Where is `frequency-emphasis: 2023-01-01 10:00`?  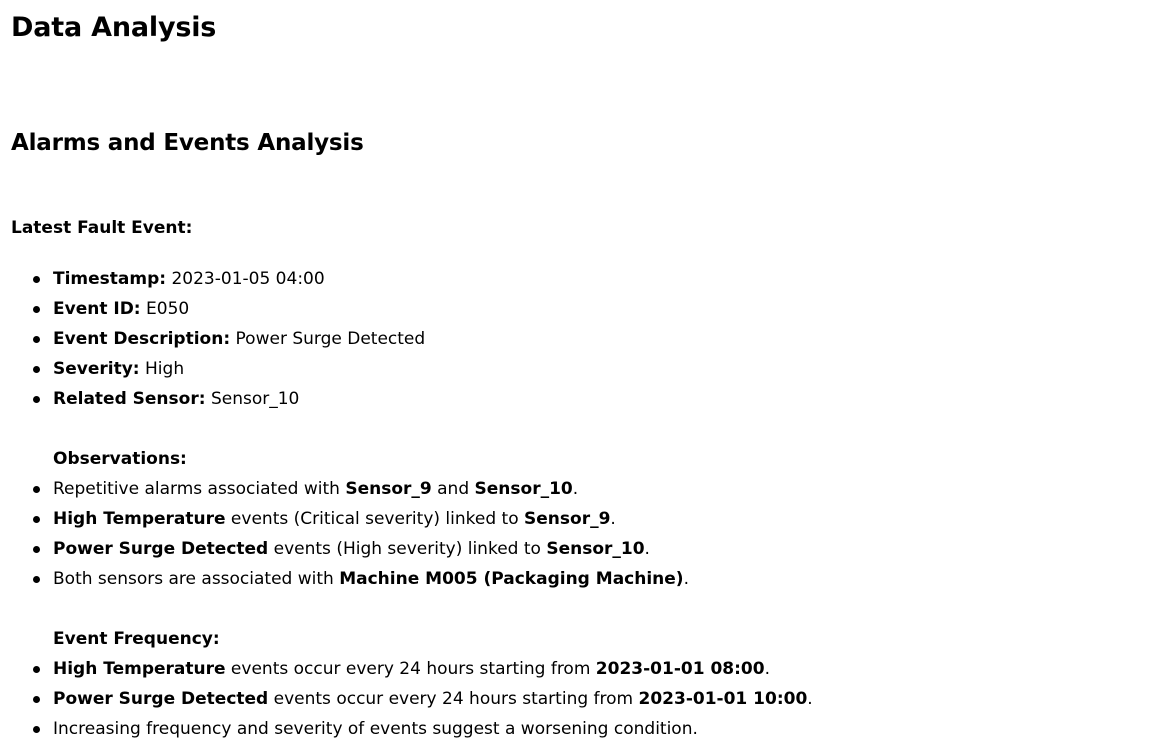 frequency-emphasis: 2023-01-01 10:00 is located at coordinates (723, 699).